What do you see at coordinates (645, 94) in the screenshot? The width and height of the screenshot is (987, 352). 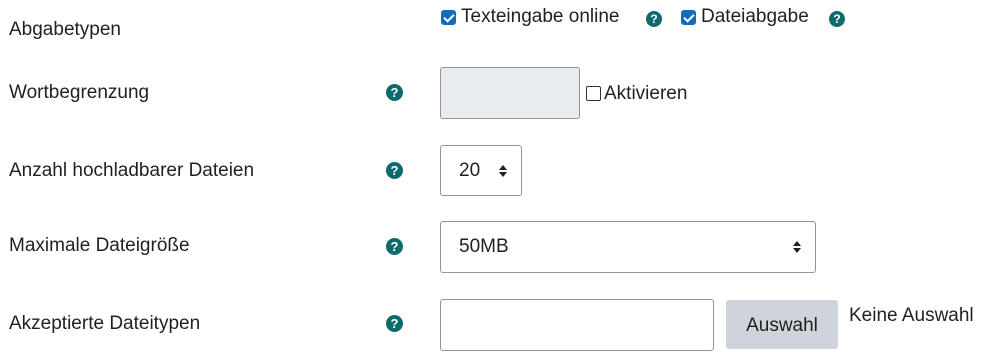 I see `word-limit-enable-label: Aktivieren` at bounding box center [645, 94].